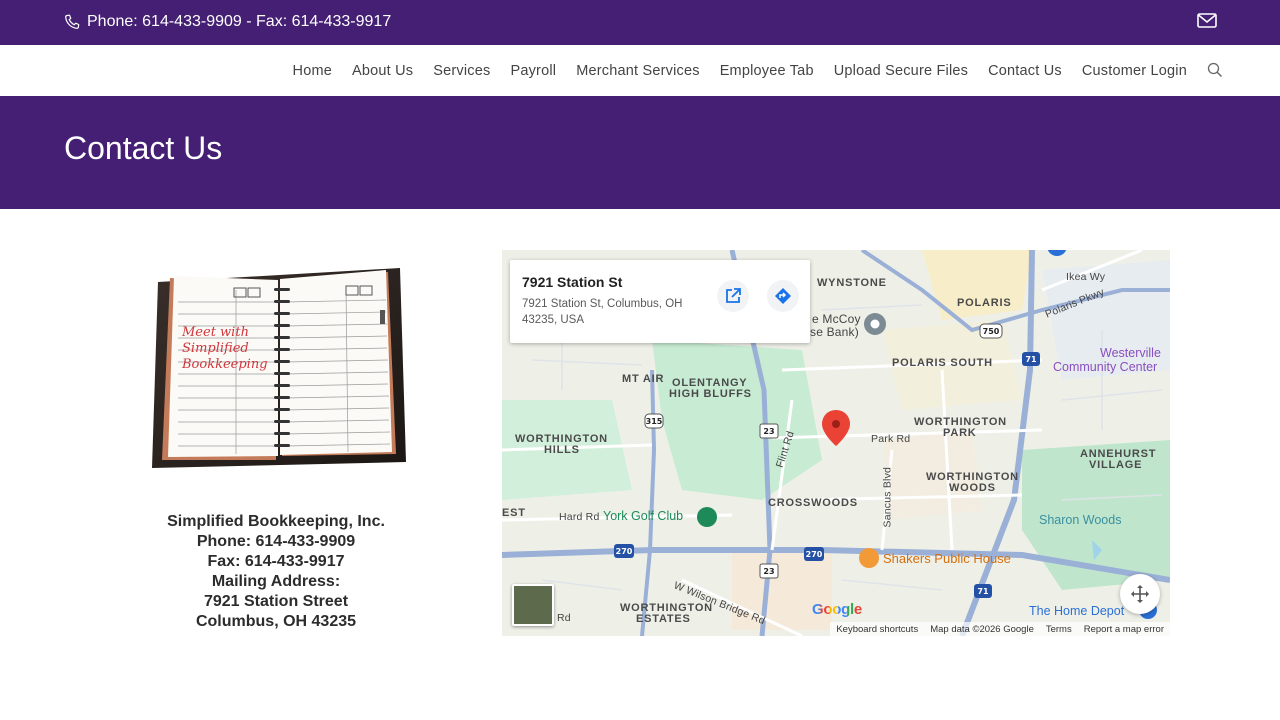  Describe the element at coordinates (143, 148) in the screenshot. I see `page-title: Contact Us` at that location.